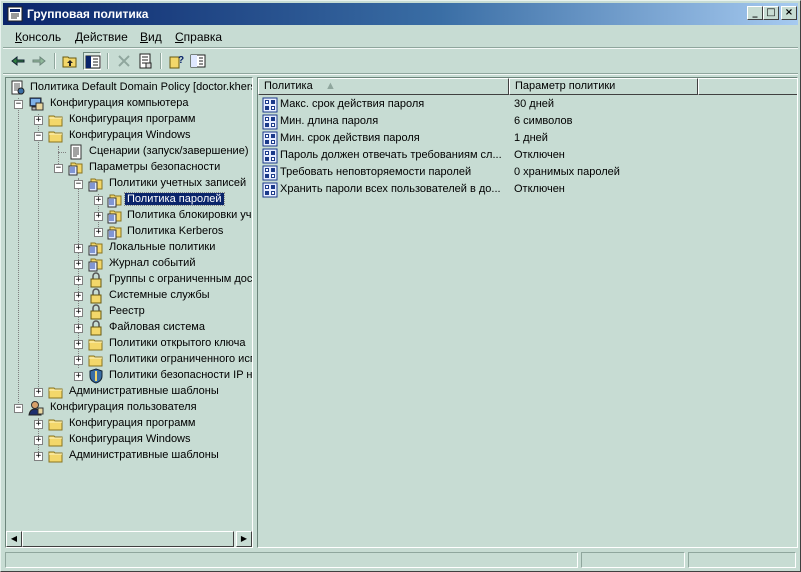 The height and width of the screenshot is (572, 801). Describe the element at coordinates (288, 86) in the screenshot. I see `column-header-label: Политика` at that location.